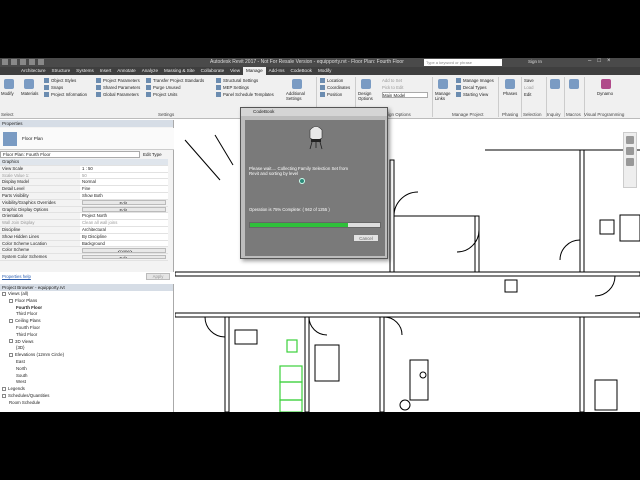  Describe the element at coordinates (85, 71) in the screenshot. I see `tab-systems: Systems` at that location.